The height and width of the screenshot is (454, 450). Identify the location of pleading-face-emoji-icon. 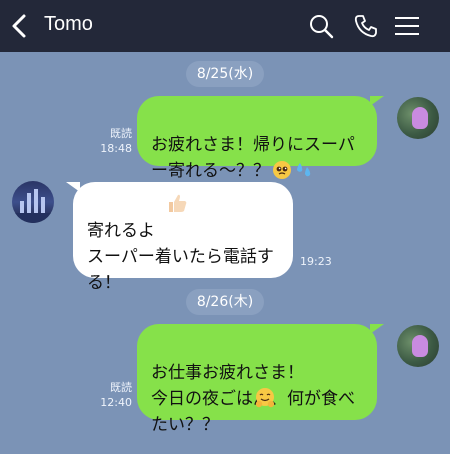
(282, 170).